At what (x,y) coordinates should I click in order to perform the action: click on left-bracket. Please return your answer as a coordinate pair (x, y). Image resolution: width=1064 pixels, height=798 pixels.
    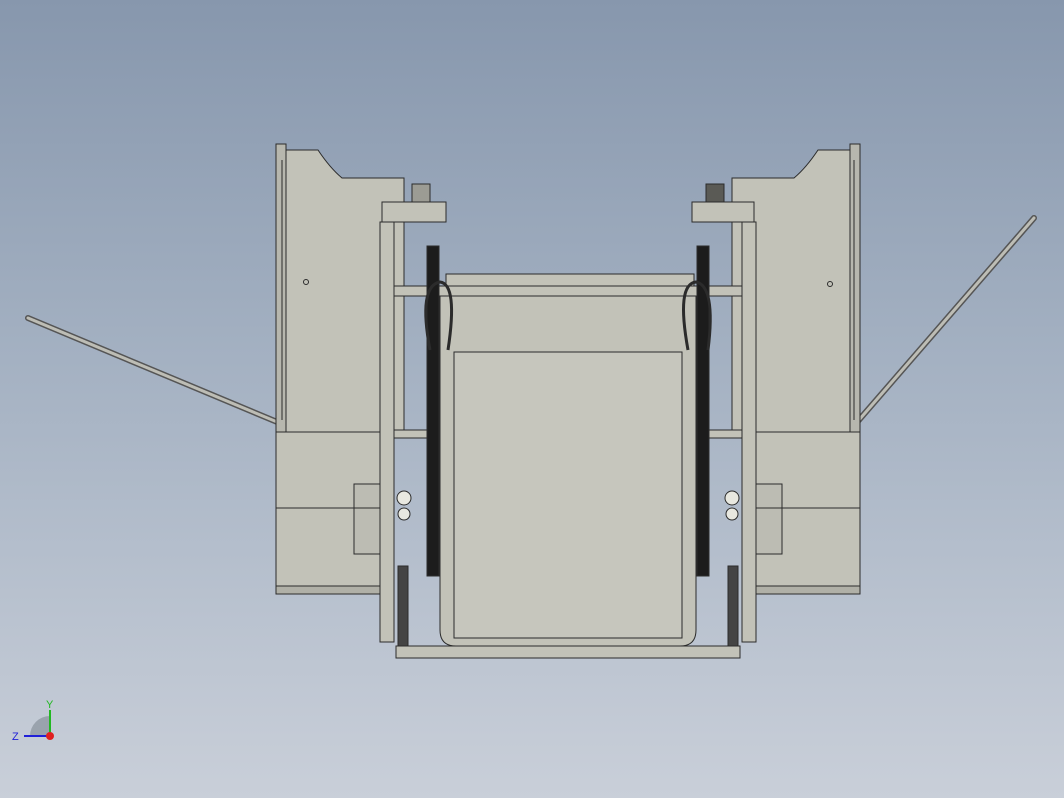
    Looking at the image, I should click on (368, 519).